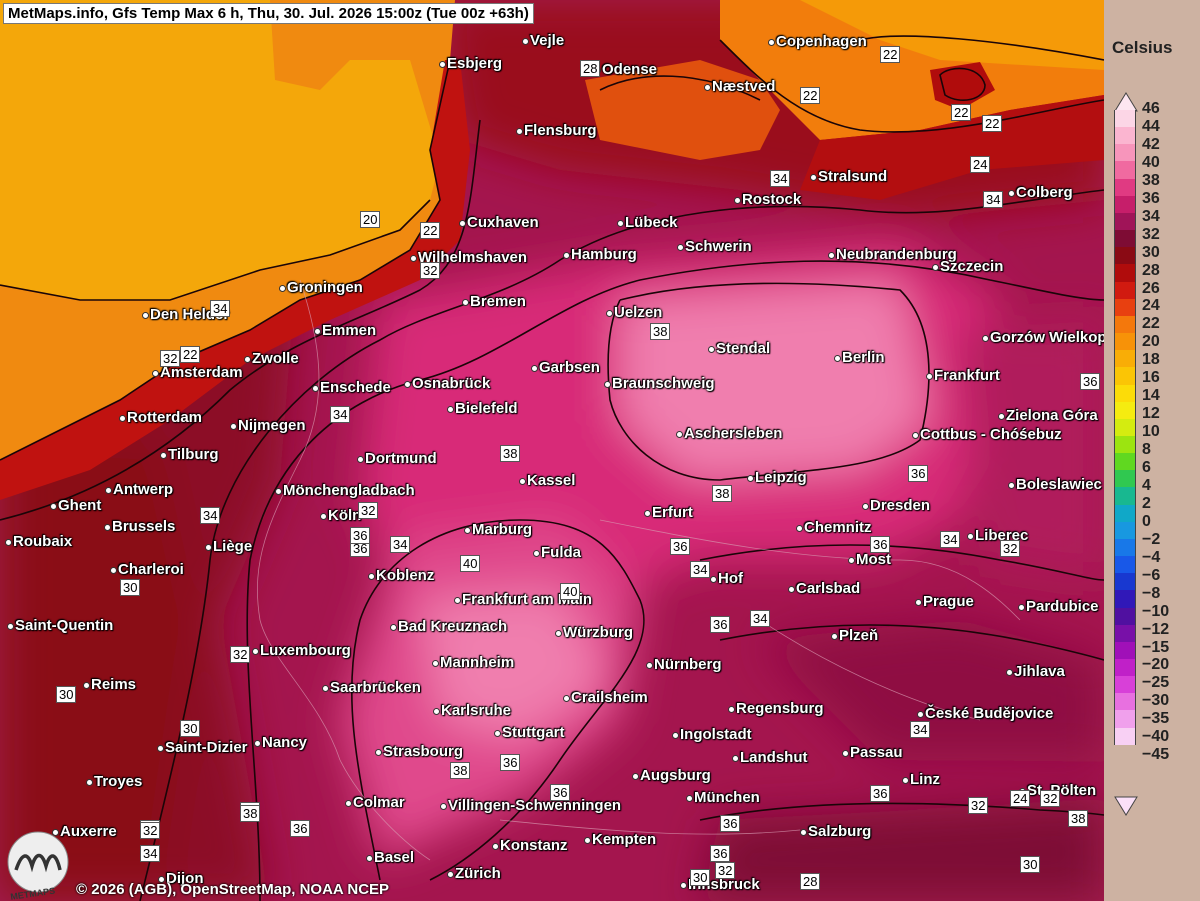 This screenshot has height=901, width=1200. I want to click on city-label: Prague, so click(948, 601).